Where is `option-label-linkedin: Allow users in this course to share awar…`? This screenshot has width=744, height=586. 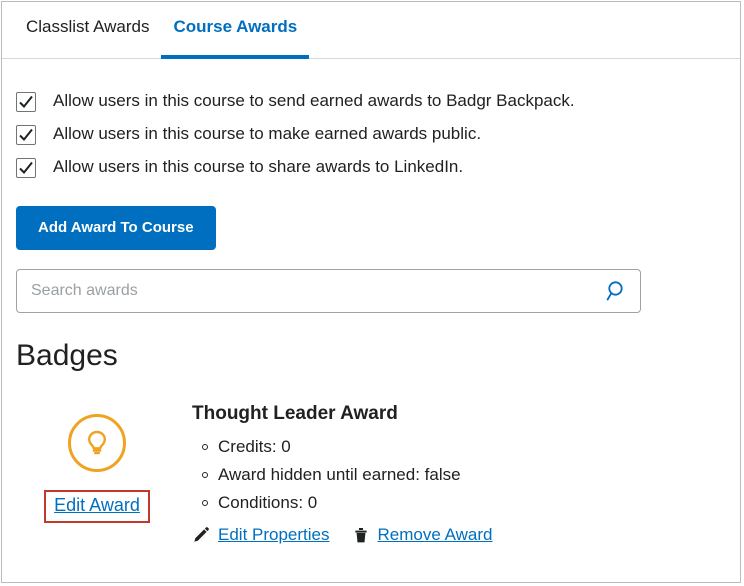
option-label-linkedin: Allow users in this course to share awar… is located at coordinates (258, 167).